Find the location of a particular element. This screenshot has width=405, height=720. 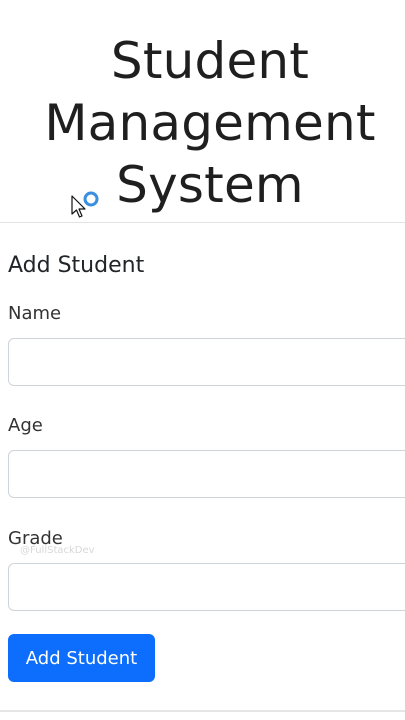

age-label: Age is located at coordinates (25, 425).